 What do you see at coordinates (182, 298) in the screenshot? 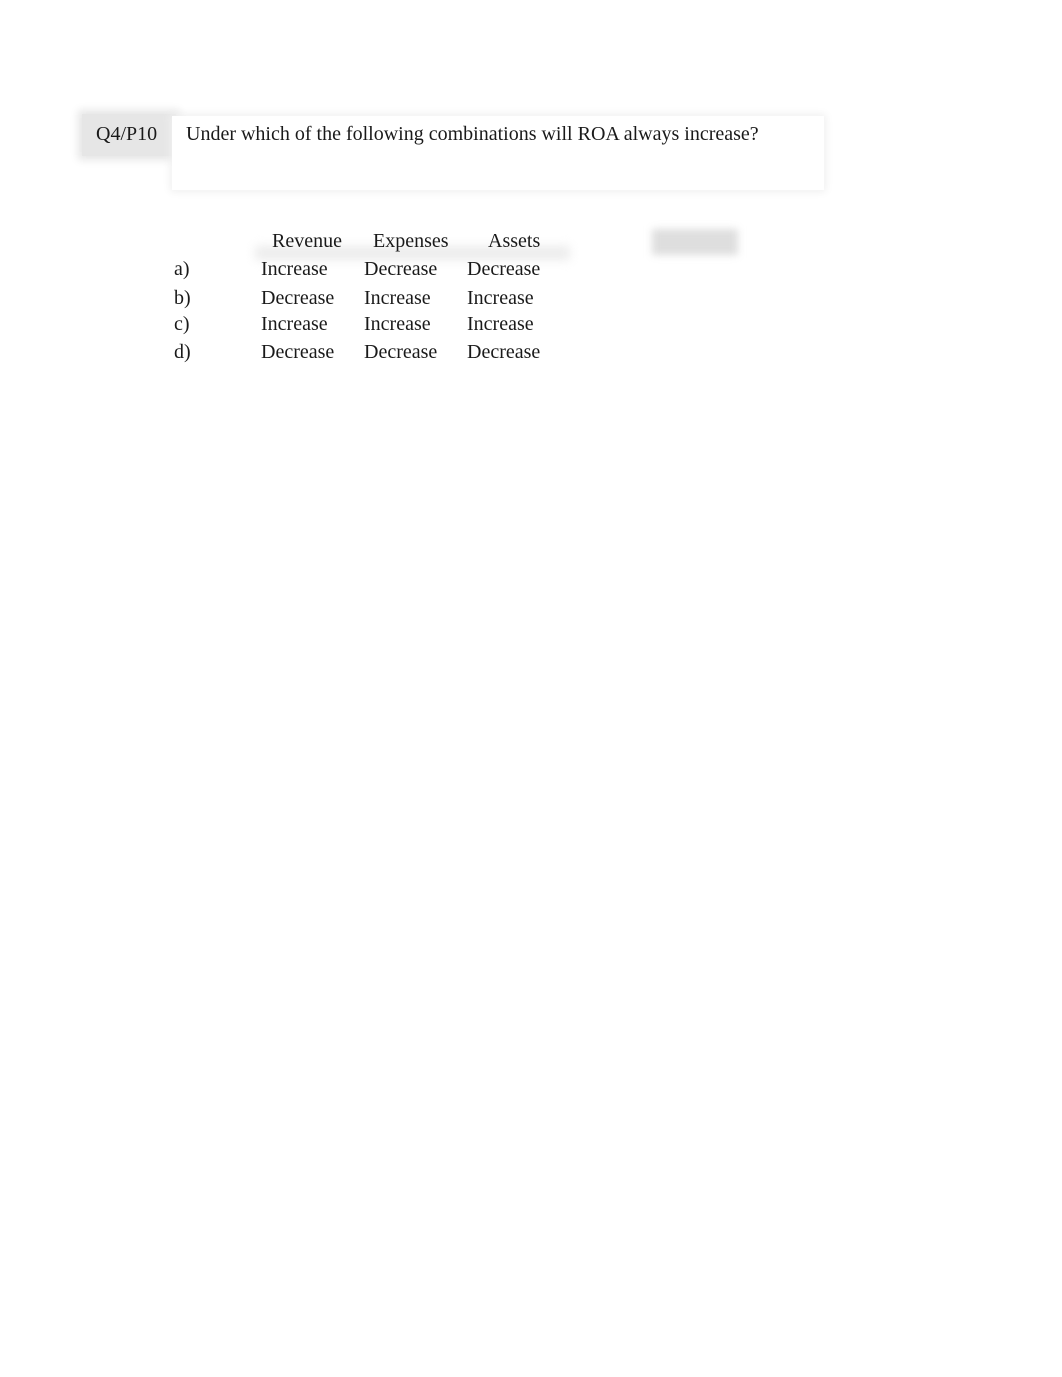
I see `option-label: b)` at bounding box center [182, 298].